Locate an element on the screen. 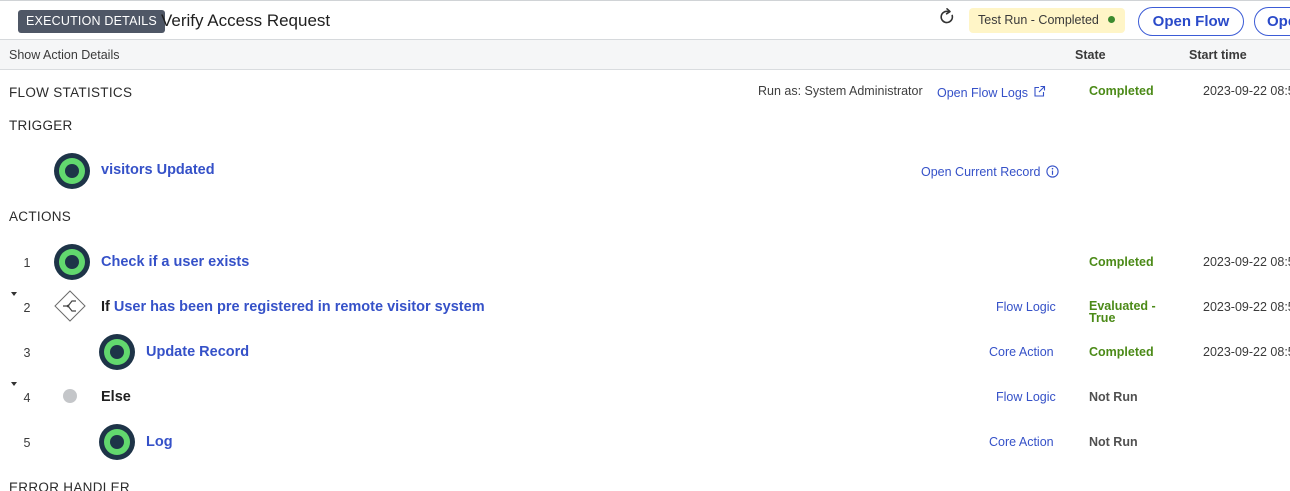 This screenshot has height=491, width=1290. info-icon is located at coordinates (1052, 171).